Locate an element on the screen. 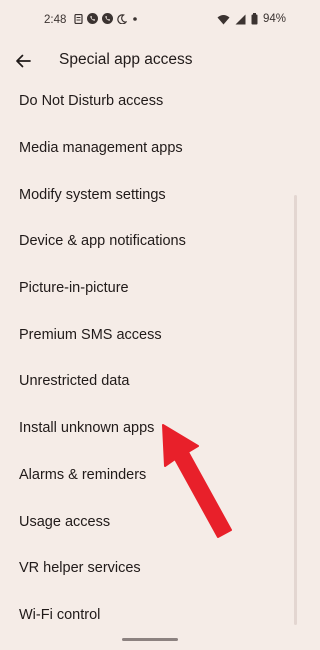  gesture-nav-handle is located at coordinates (150, 639).